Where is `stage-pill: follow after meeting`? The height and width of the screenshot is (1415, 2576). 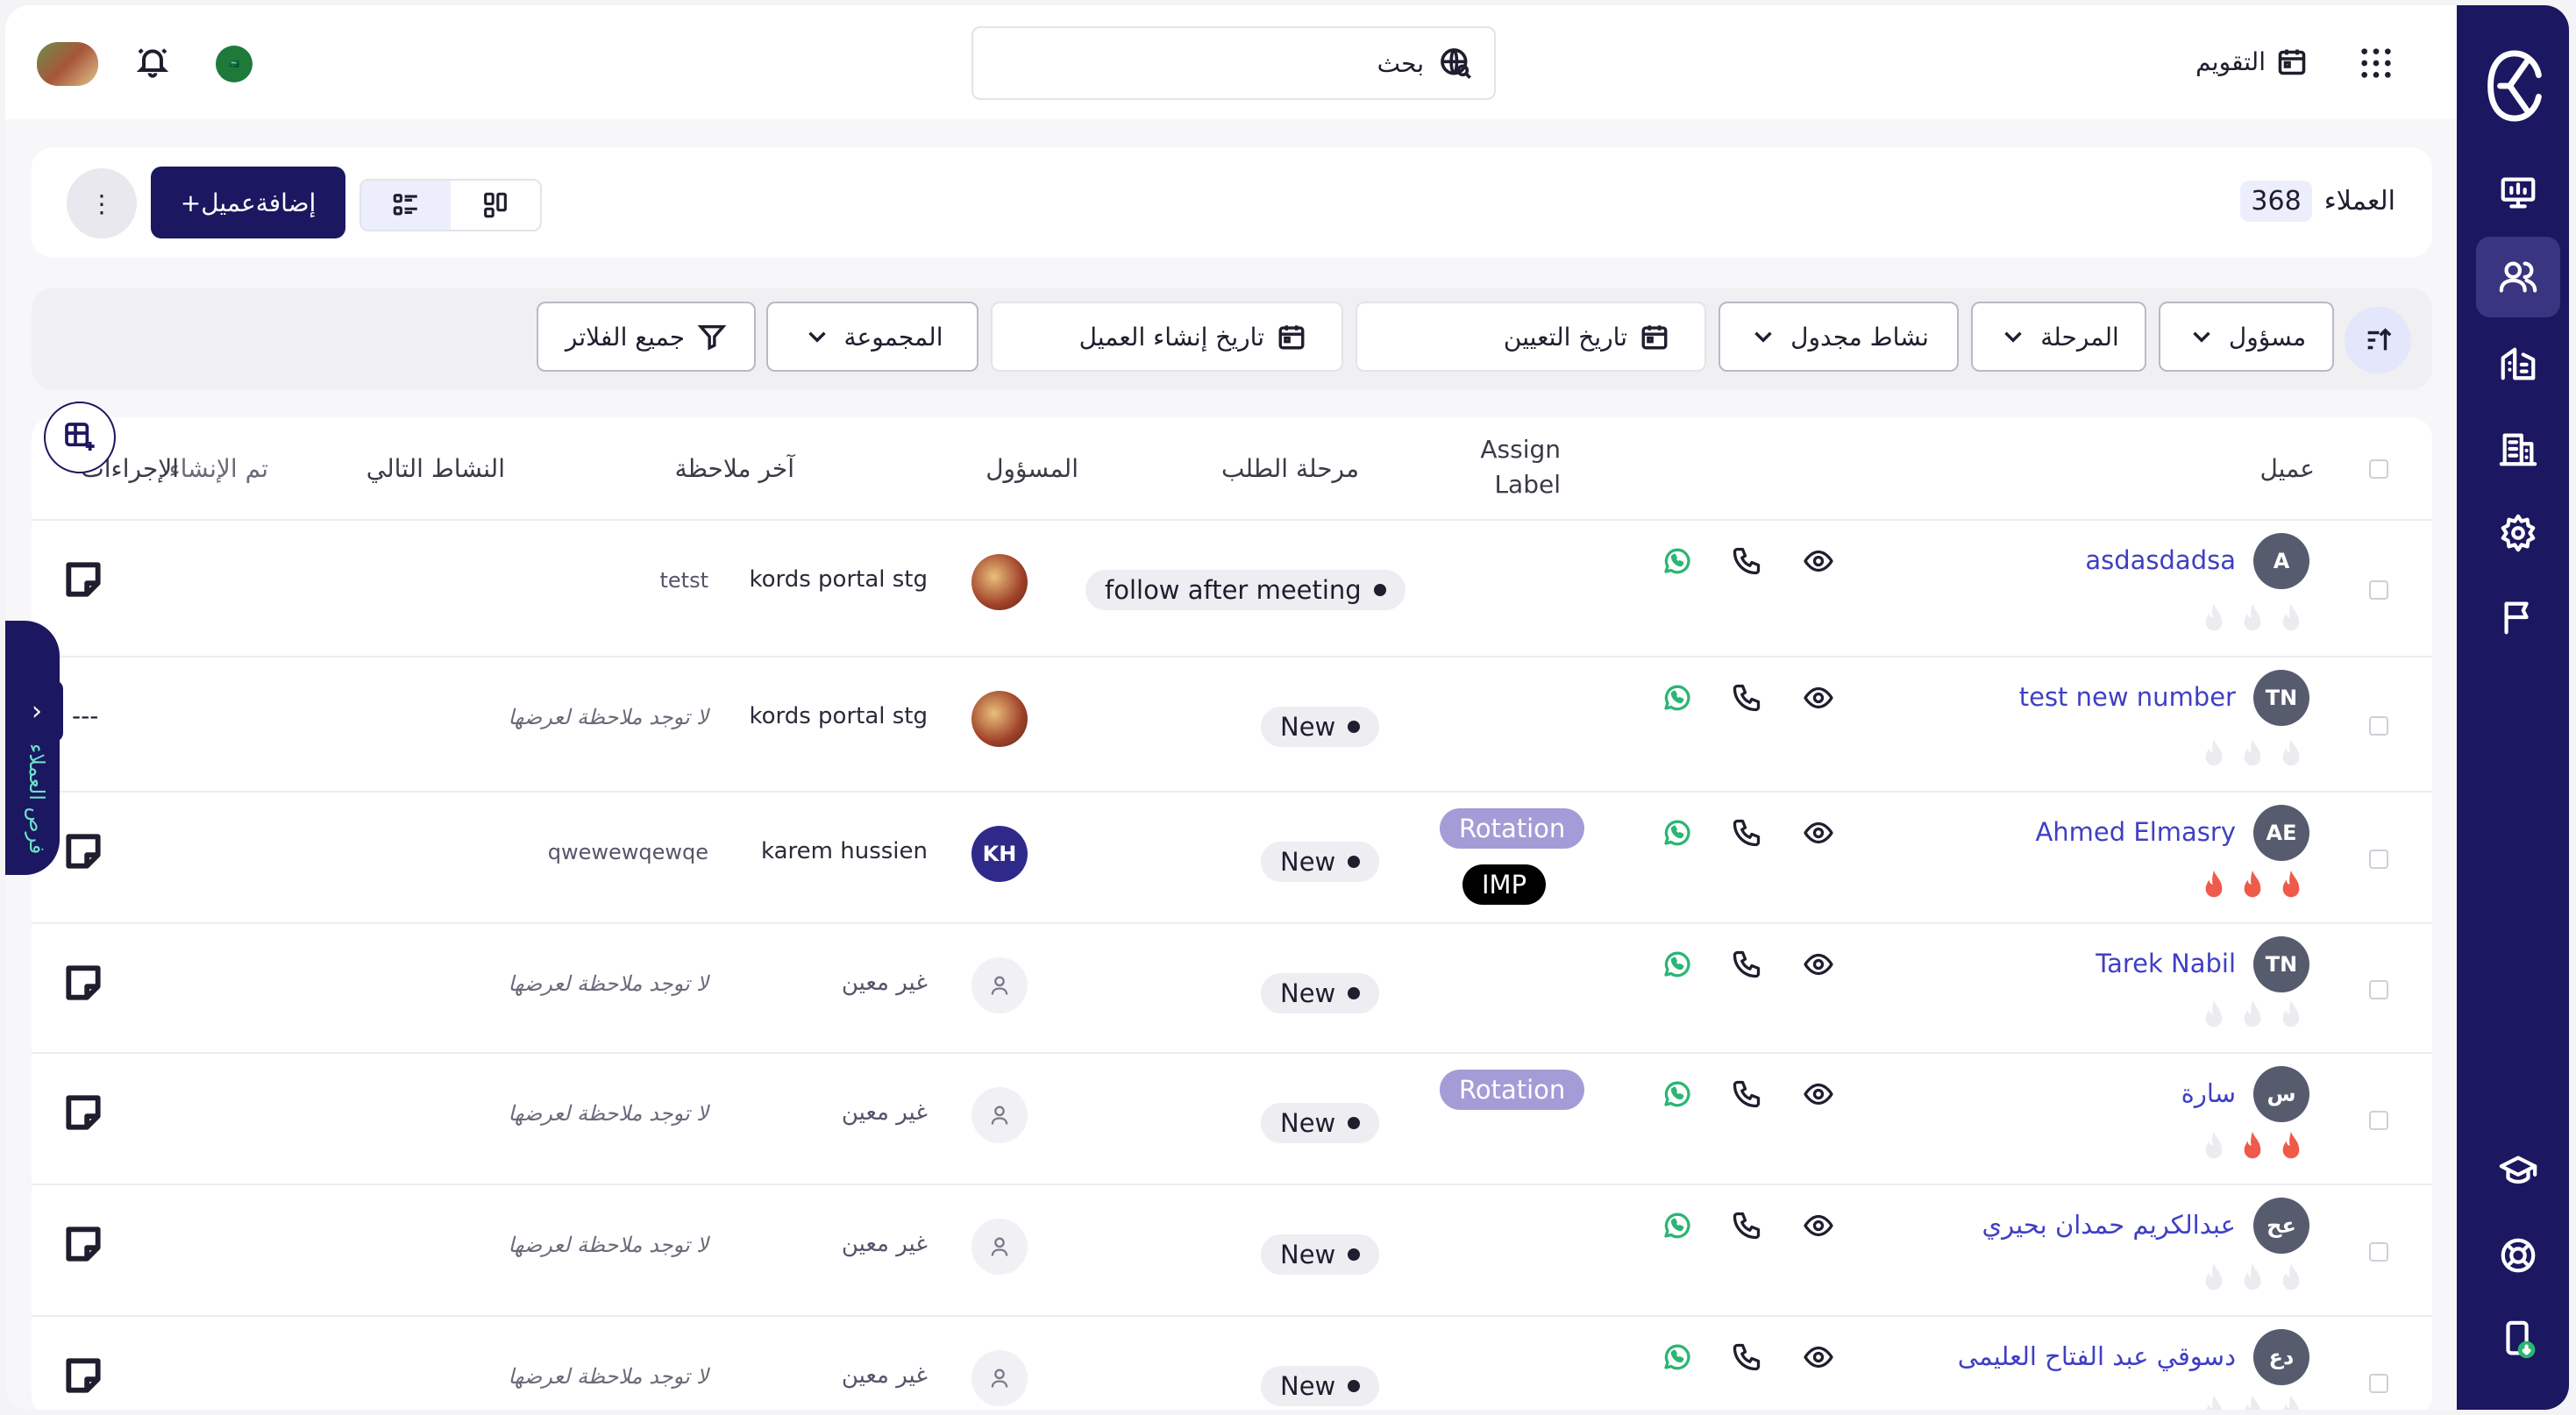 stage-pill: follow after meeting is located at coordinates (1245, 590).